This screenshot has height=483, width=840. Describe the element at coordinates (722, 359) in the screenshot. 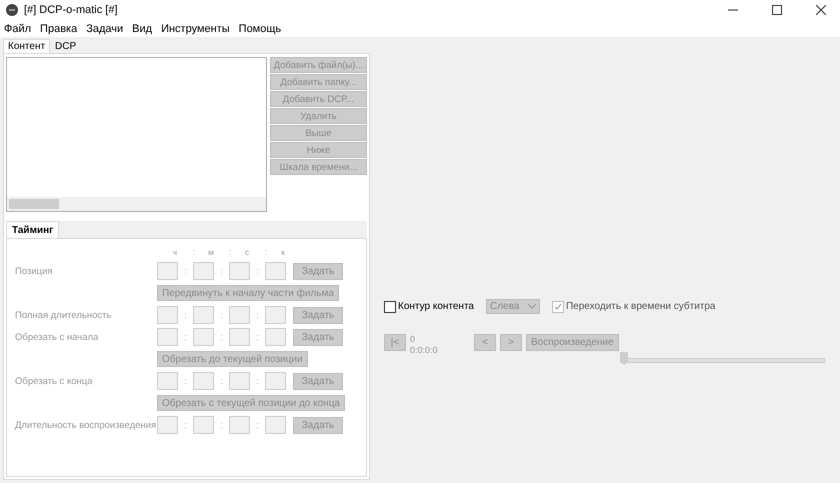

I see `position-slider` at that location.